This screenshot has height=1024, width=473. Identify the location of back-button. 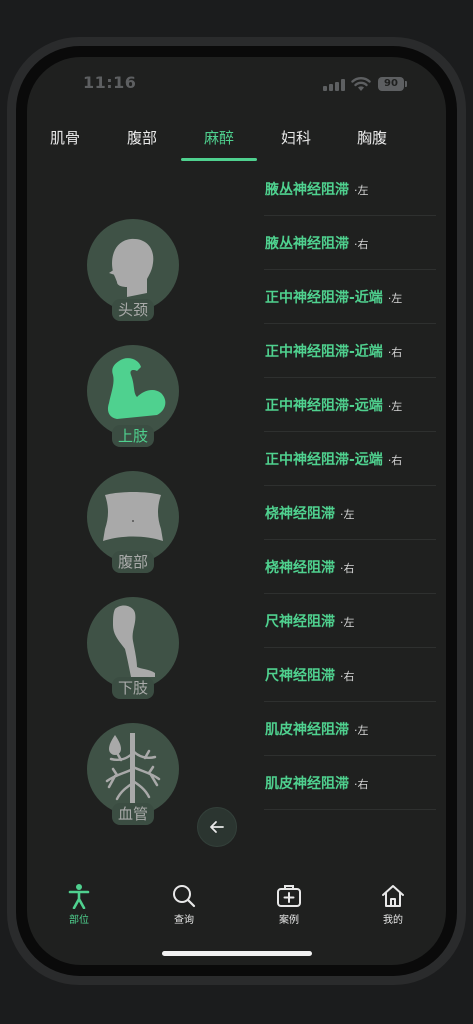
(217, 827).